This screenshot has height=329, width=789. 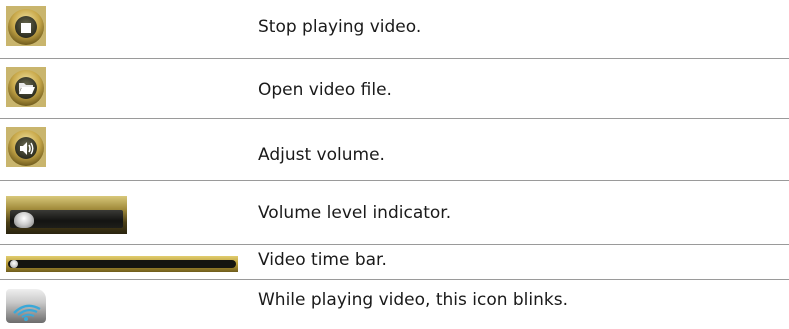 I want to click on speaker-icon, so click(x=26, y=147).